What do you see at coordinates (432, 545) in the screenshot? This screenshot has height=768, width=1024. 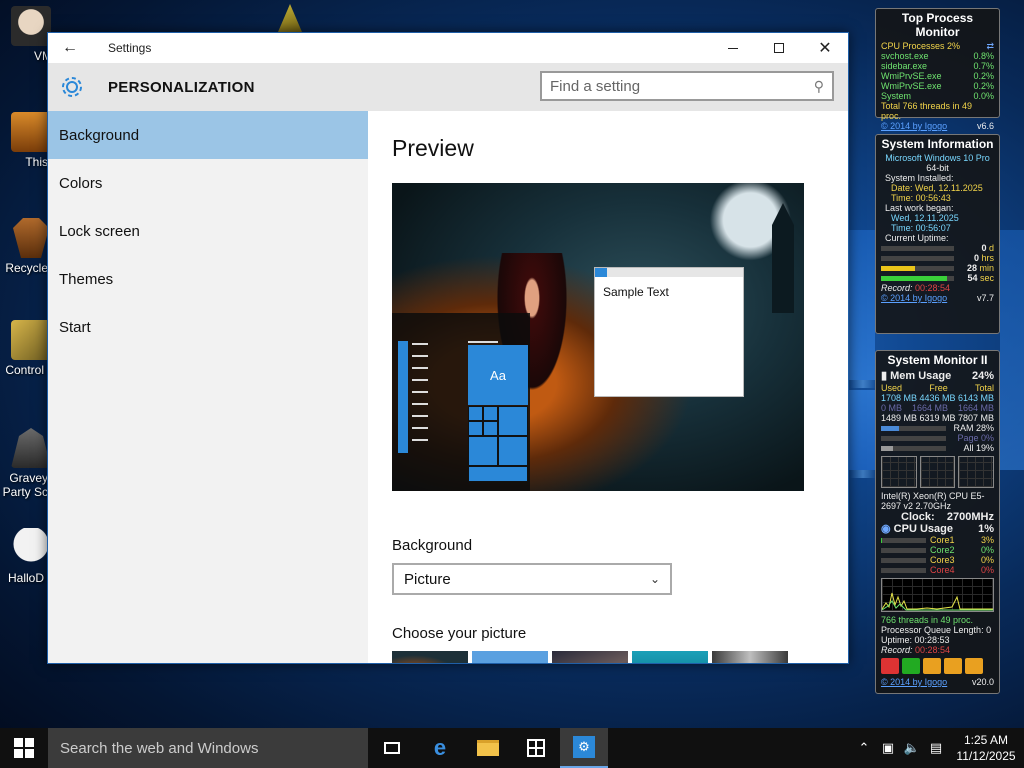 I see `background-label: Background` at bounding box center [432, 545].